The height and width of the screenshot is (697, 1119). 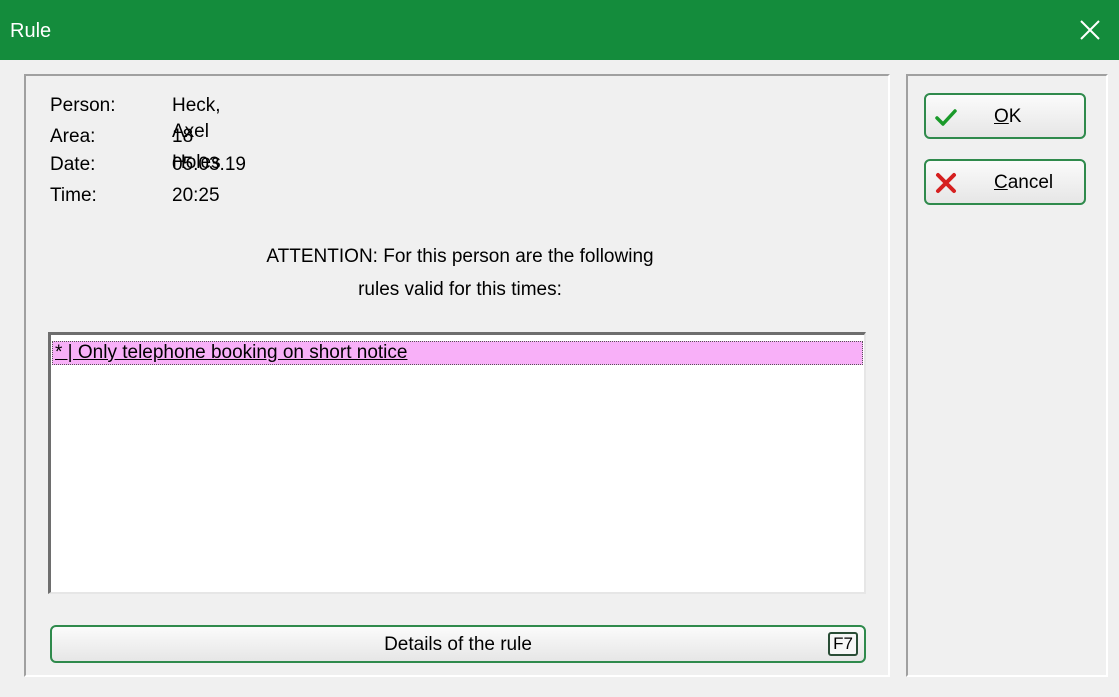 What do you see at coordinates (1030, 182) in the screenshot?
I see `cancel-label-rest: ancel` at bounding box center [1030, 182].